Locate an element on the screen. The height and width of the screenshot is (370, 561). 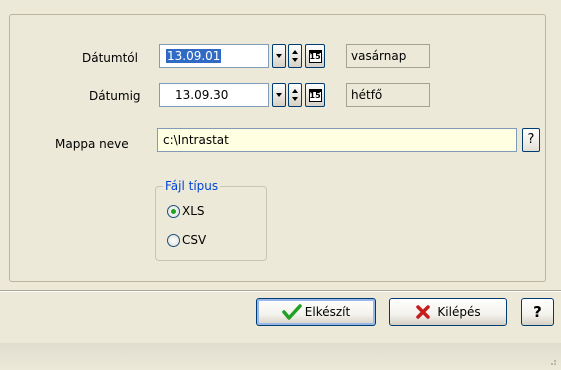
folder-help-label: ? is located at coordinates (531, 139).